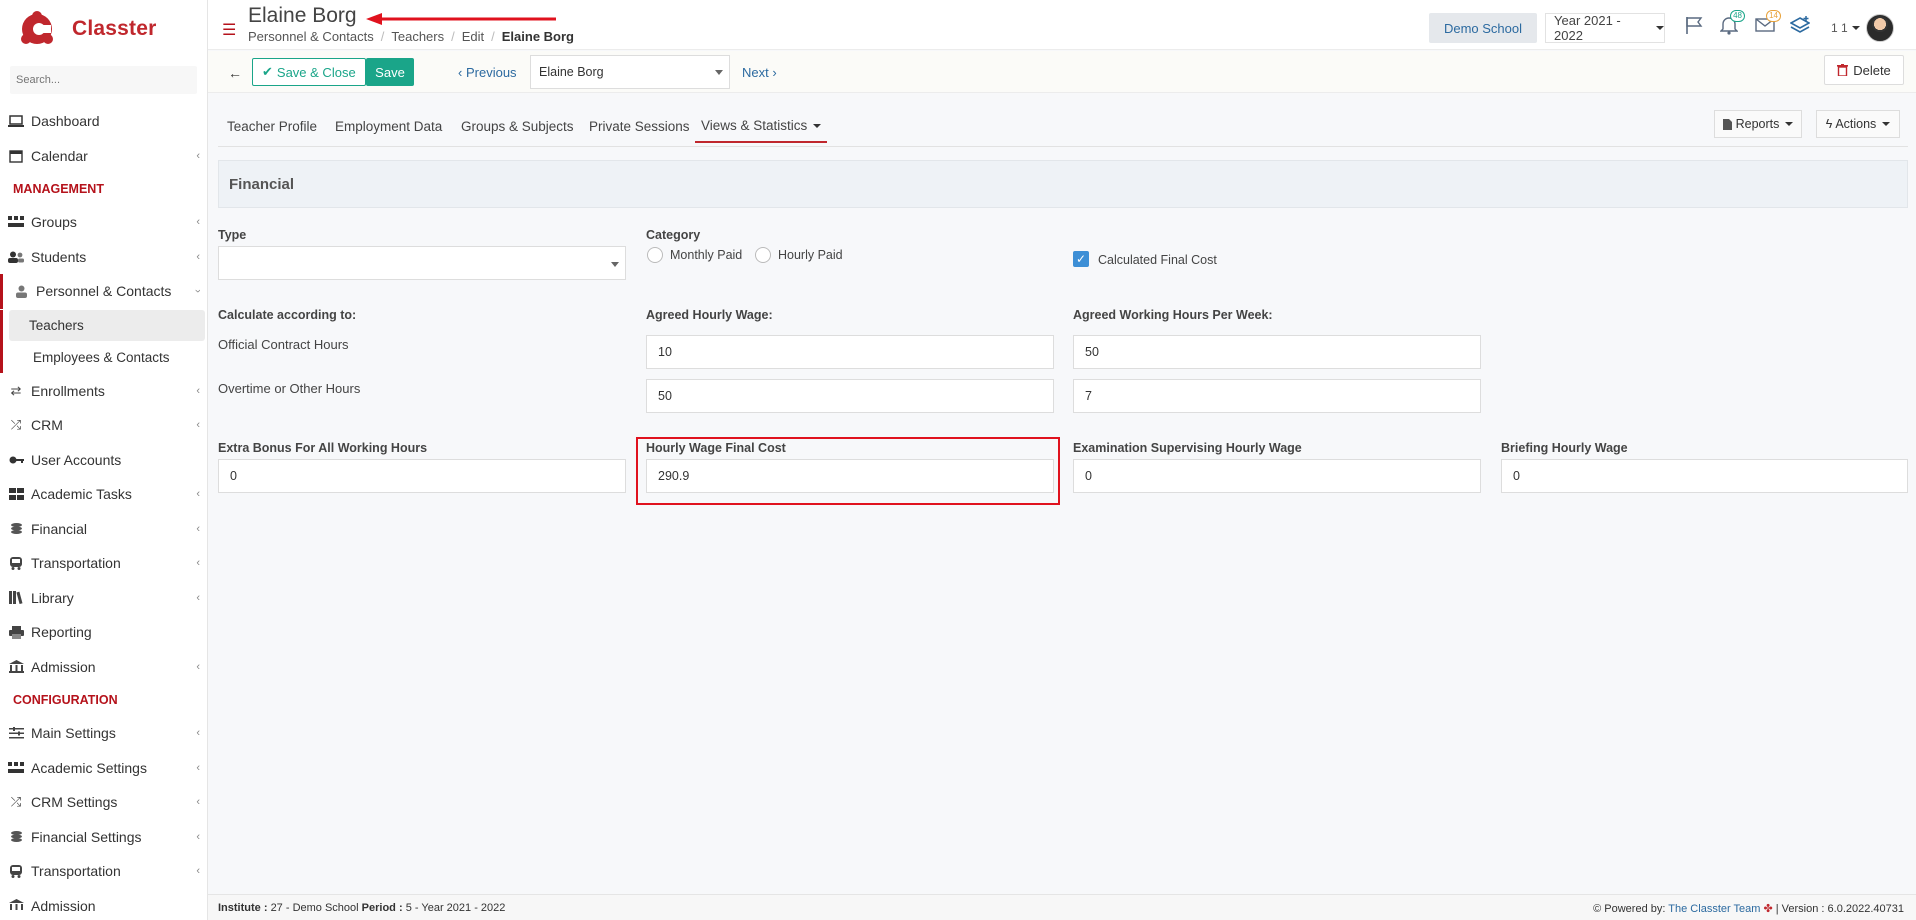 The image size is (1916, 920). I want to click on tab-groups-subjects: Groups & Subjects, so click(517, 126).